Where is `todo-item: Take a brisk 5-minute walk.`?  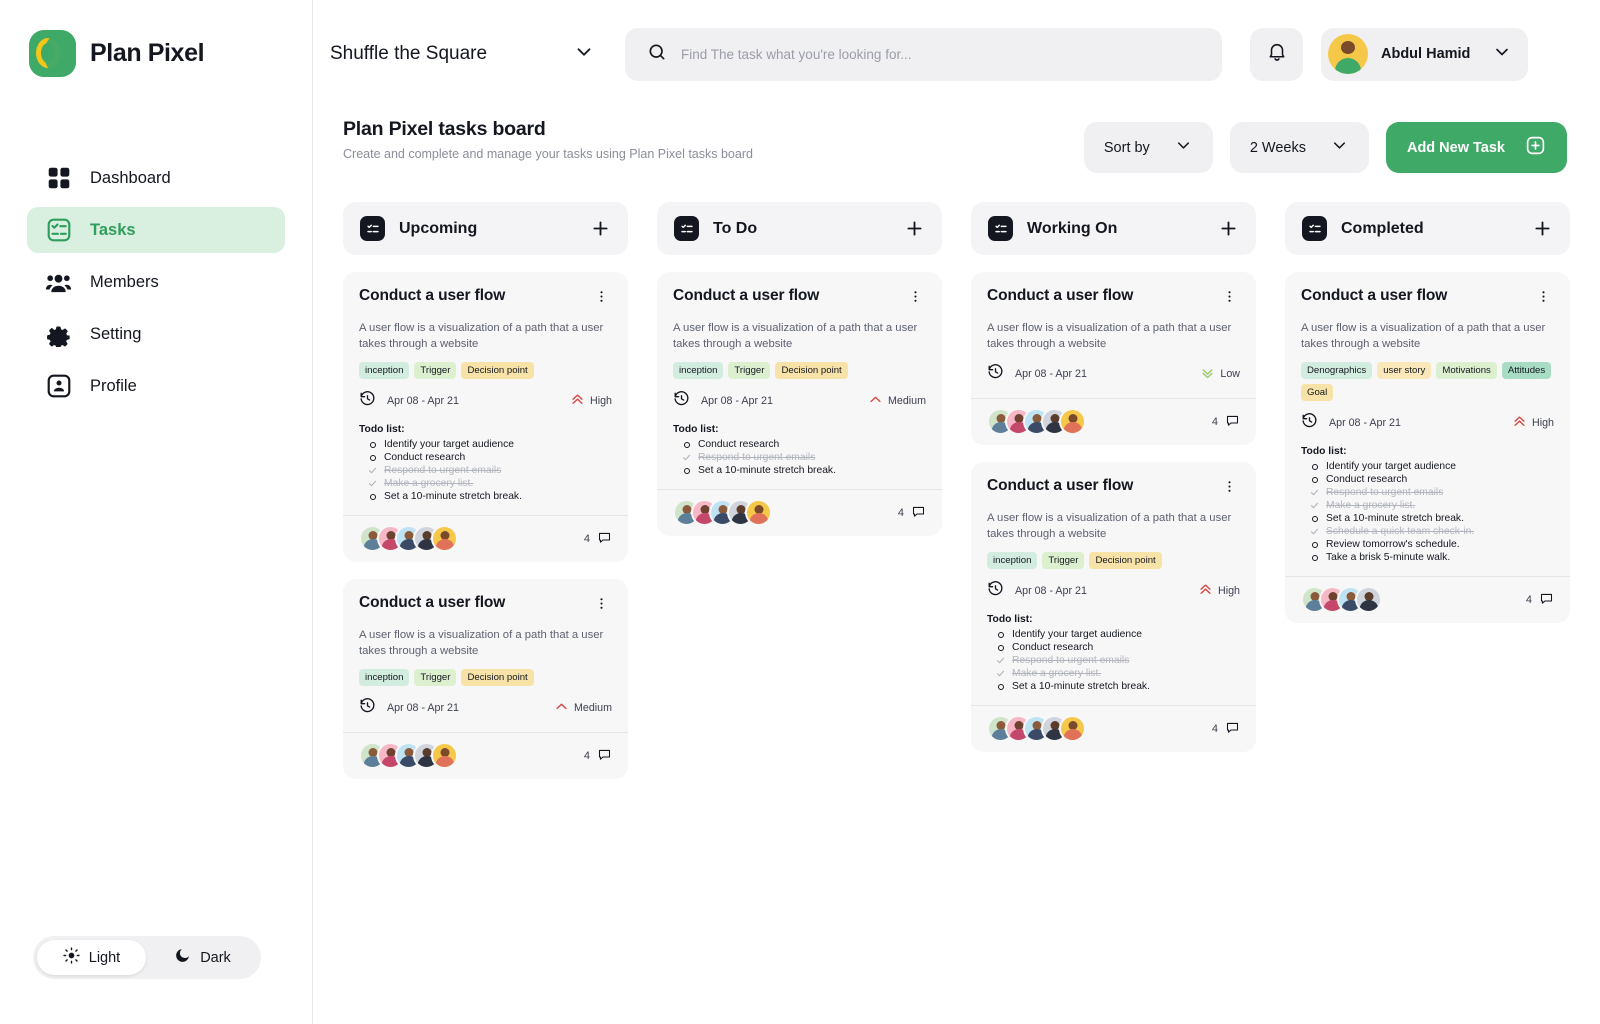
todo-item: Take a brisk 5-minute walk. is located at coordinates (1427, 557).